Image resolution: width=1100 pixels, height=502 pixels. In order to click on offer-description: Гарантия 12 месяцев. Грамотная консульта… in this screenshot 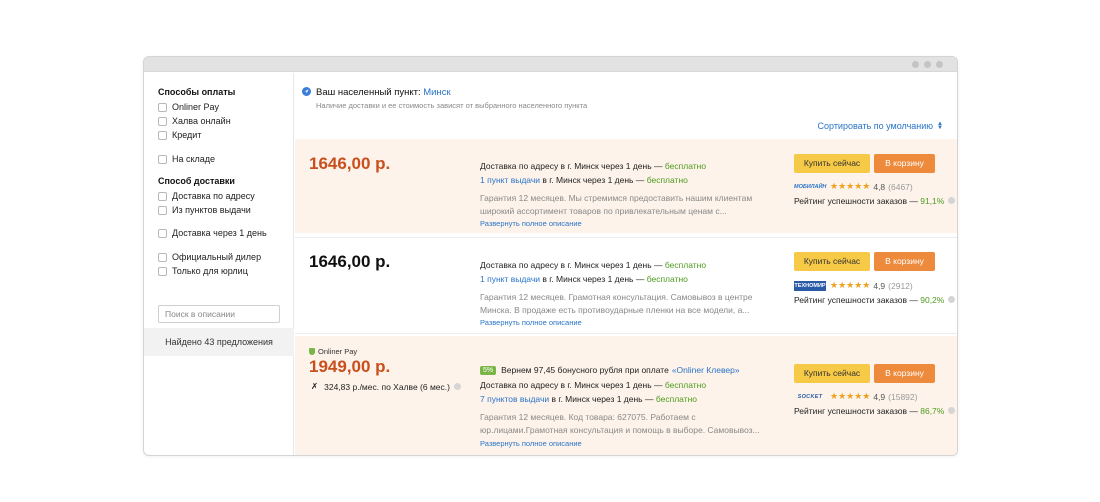, I will do `click(616, 303)`.